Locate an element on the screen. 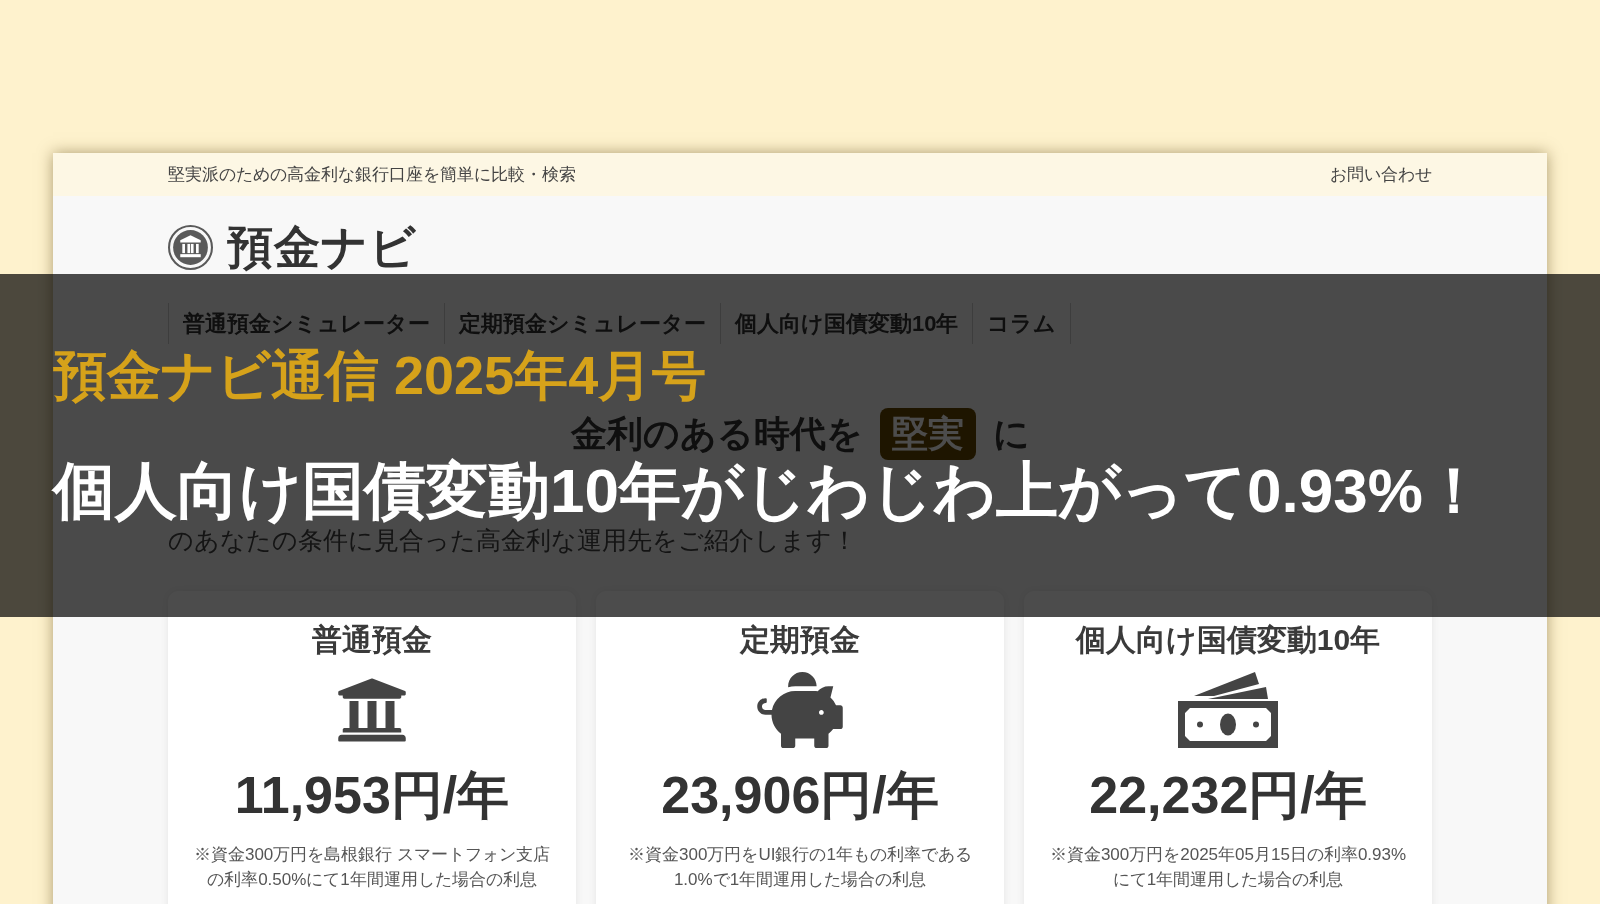  hero-heading-end: に is located at coordinates (1011, 434).